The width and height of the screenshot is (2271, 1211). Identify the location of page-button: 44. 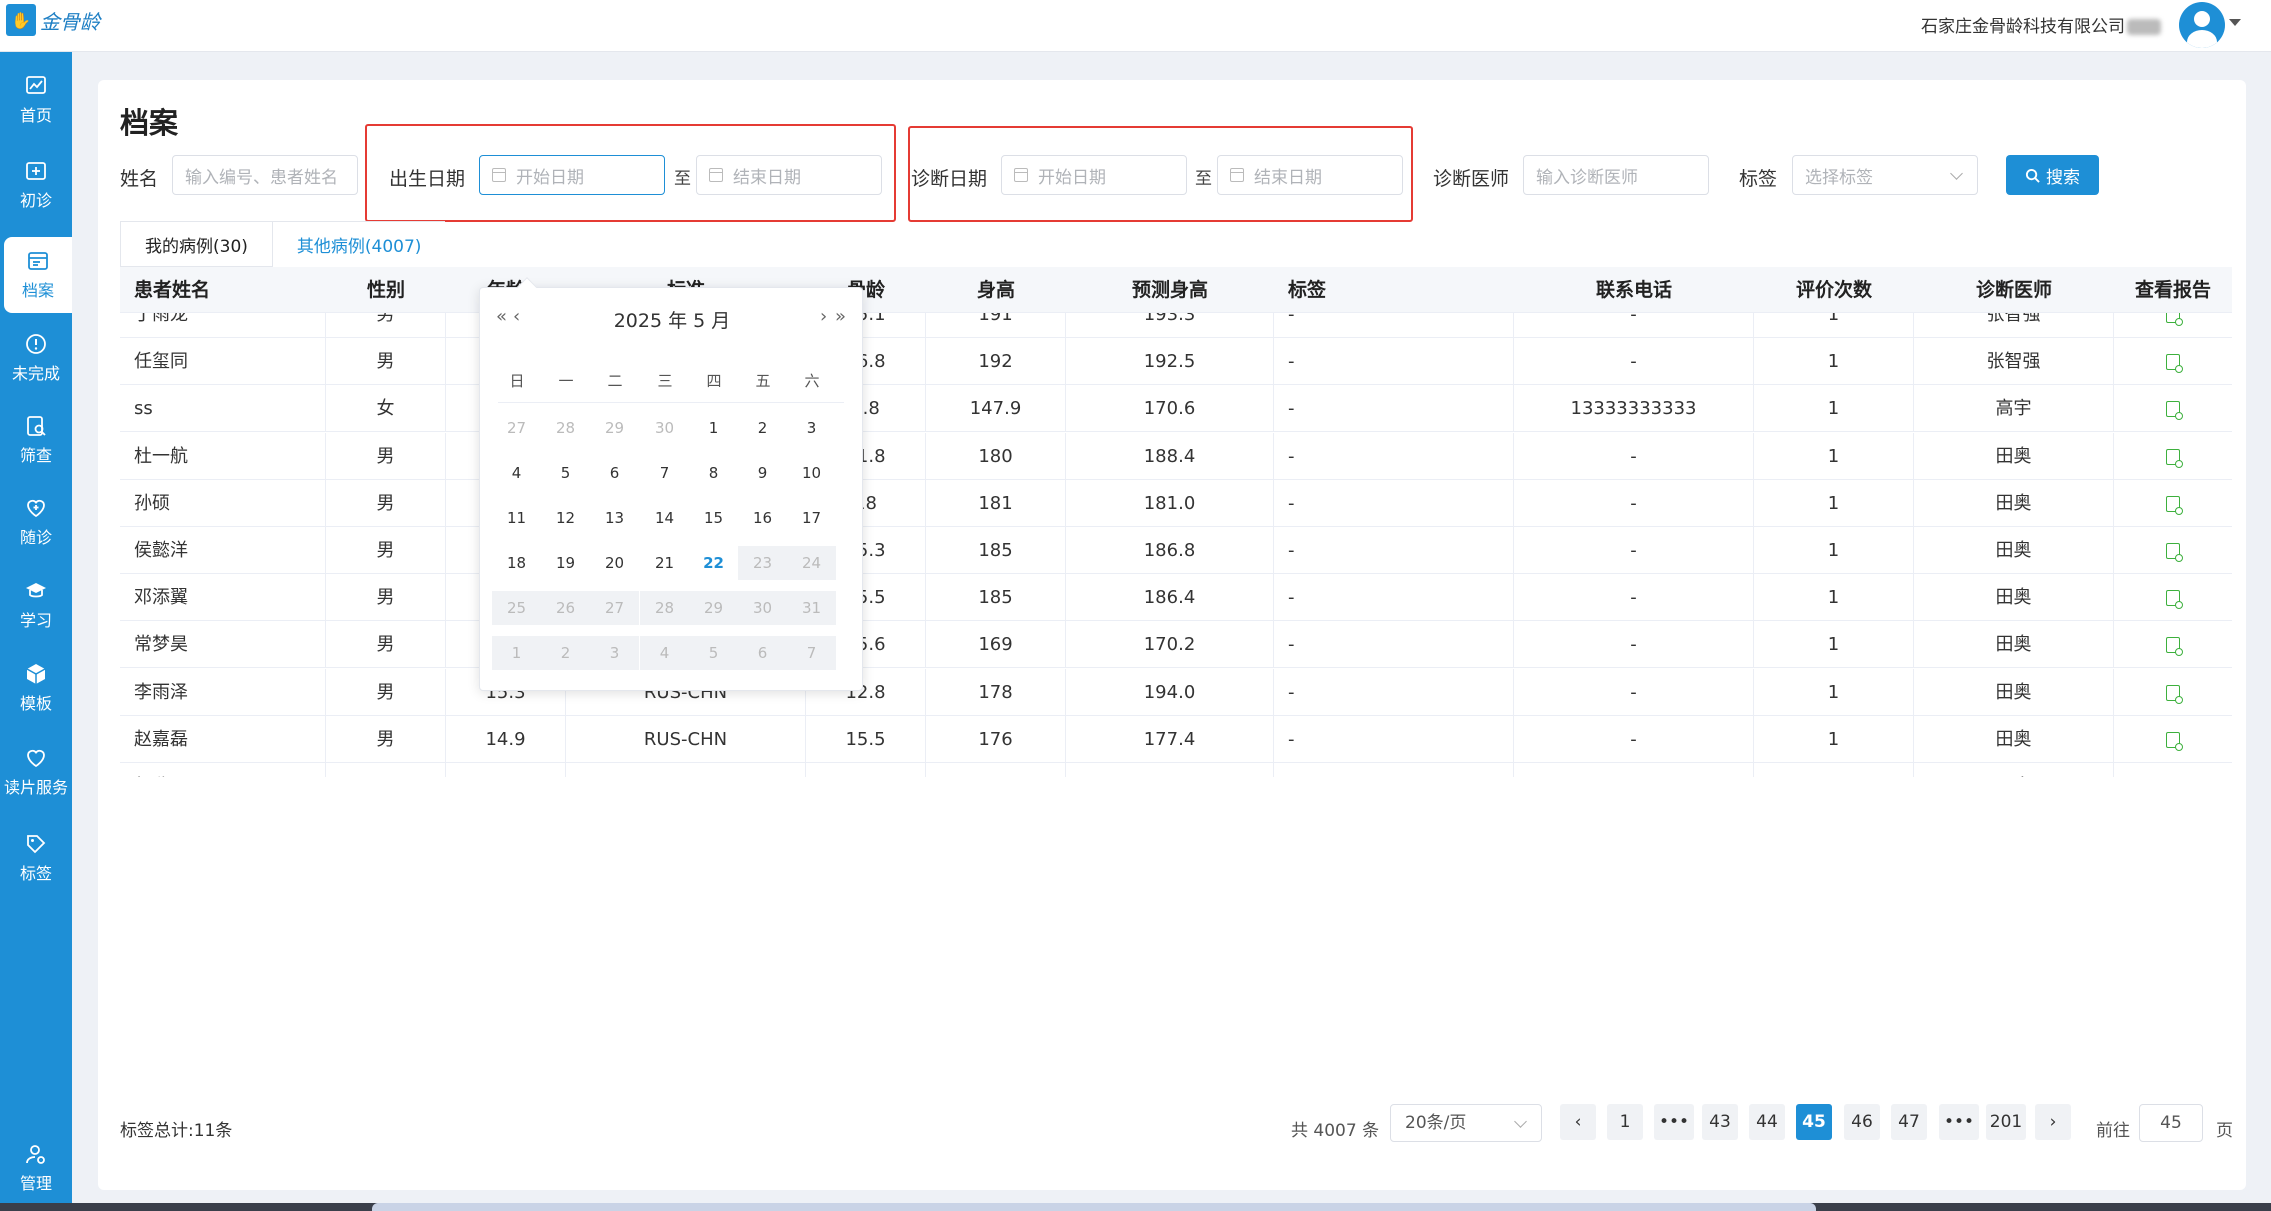
(1767, 1122).